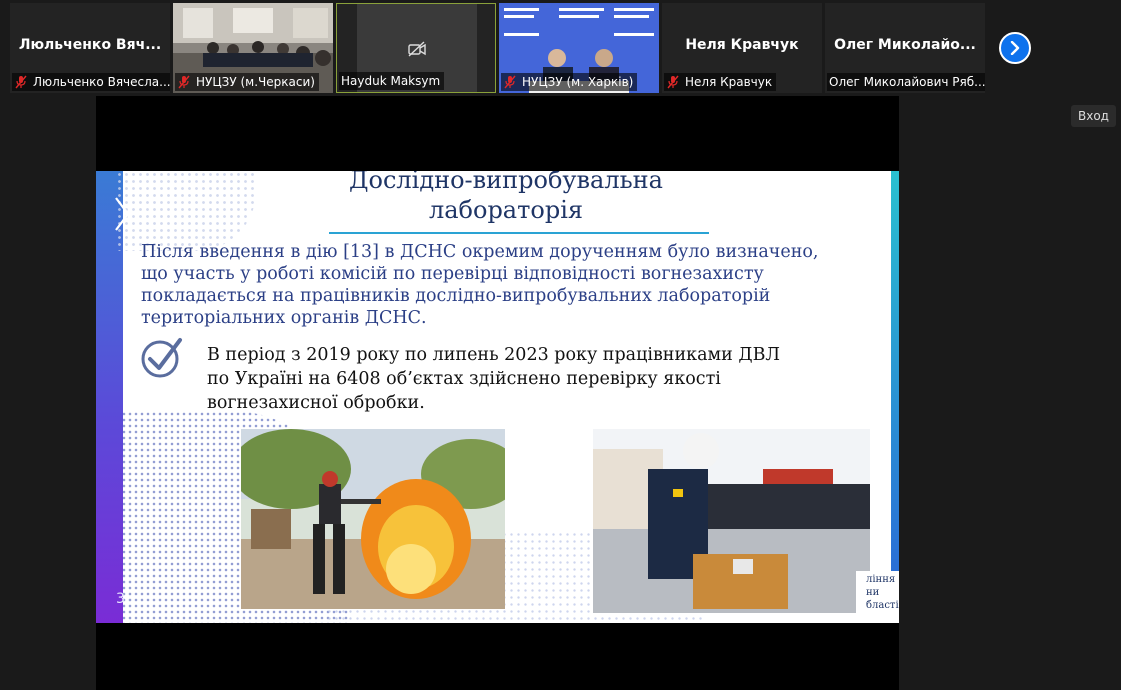  Describe the element at coordinates (882, 592) in the screenshot. I see `logo-text: ління ни бласті` at that location.